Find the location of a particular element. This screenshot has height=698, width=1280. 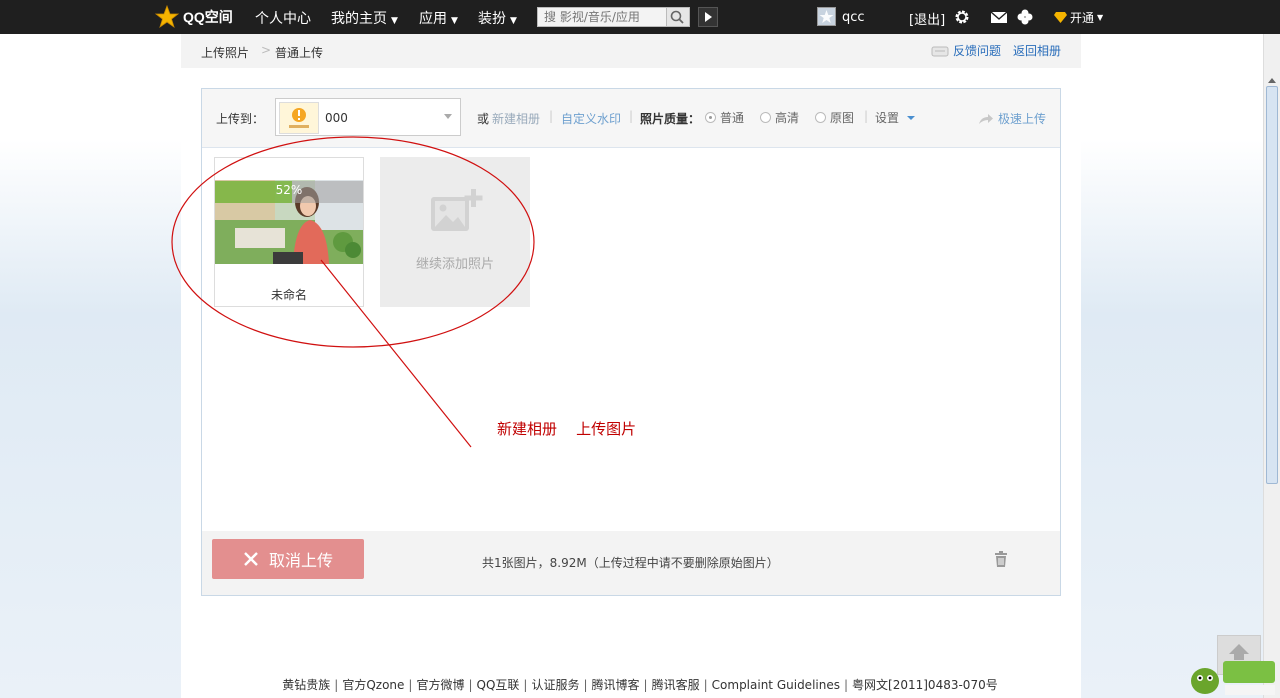

top-nav-bar: QQ空间 个人中心 我的主页 ▼ 应用 ▼ 装扮 ▼ qcc [退出] is located at coordinates (640, 17).